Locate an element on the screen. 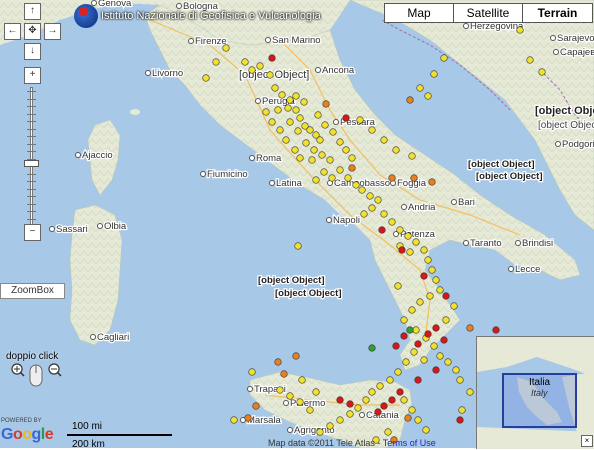 The width and height of the screenshot is (594, 450). zoom-in-magnifier-icon is located at coordinates (18, 370).